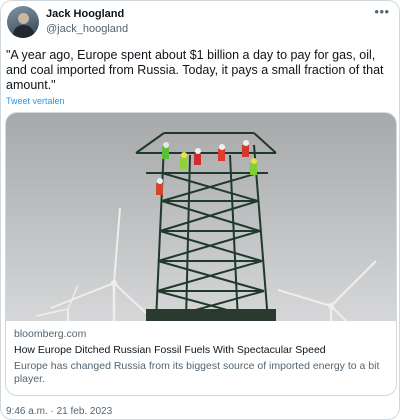 This screenshot has height=420, width=400. What do you see at coordinates (59, 411) in the screenshot?
I see `tweet-timestamp: 9:46 a.m. · 21 feb. 2023` at bounding box center [59, 411].